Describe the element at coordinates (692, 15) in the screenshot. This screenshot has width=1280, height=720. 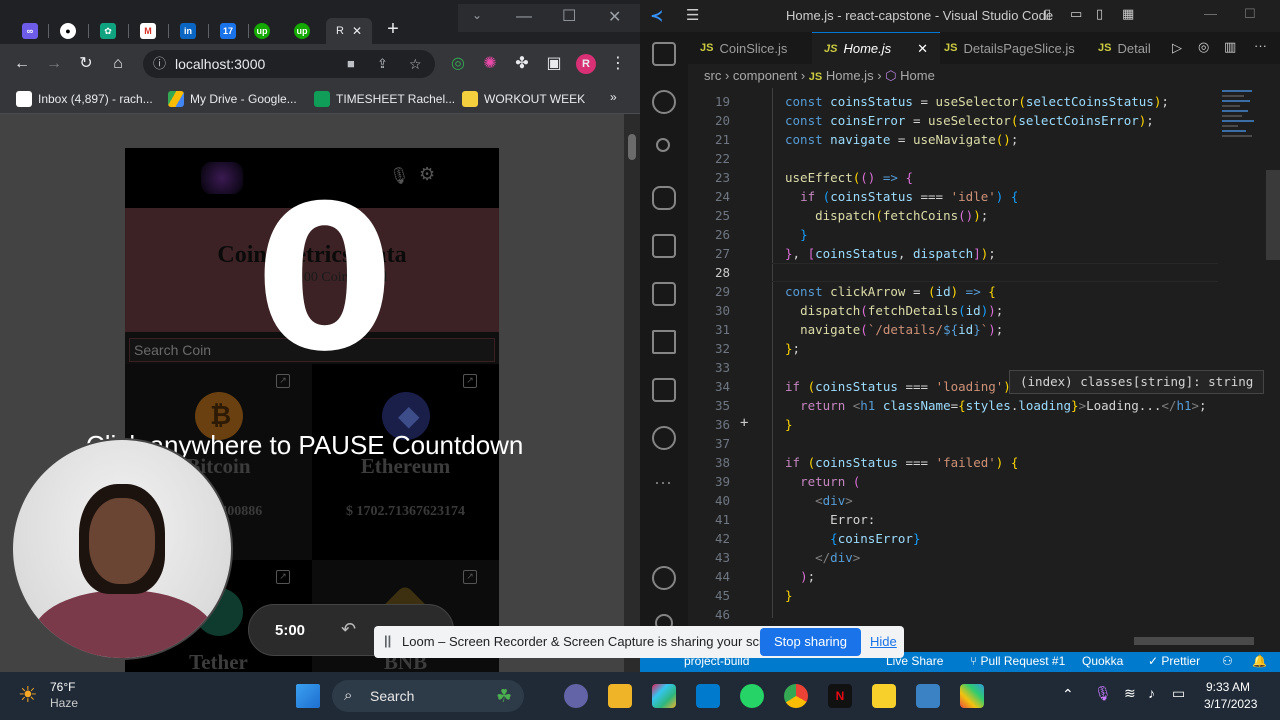
I see `menu-icon: ☰` at that location.